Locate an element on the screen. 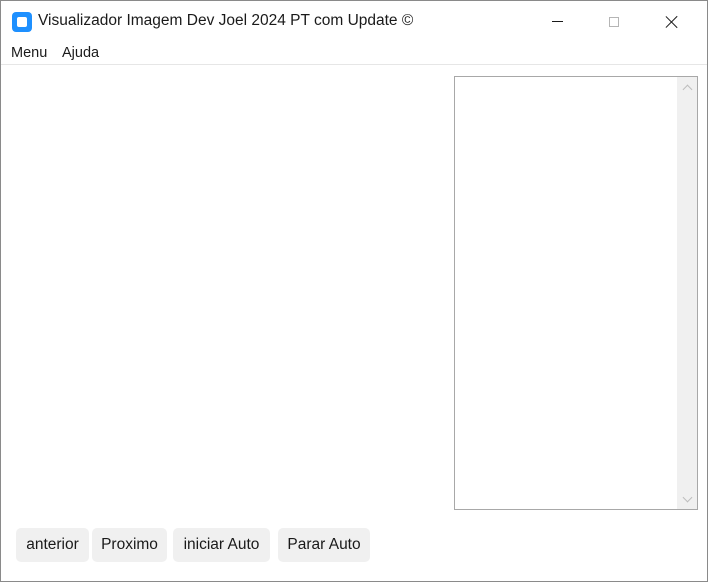 The width and height of the screenshot is (708, 582). menu-item-menu: Menu is located at coordinates (29, 53).